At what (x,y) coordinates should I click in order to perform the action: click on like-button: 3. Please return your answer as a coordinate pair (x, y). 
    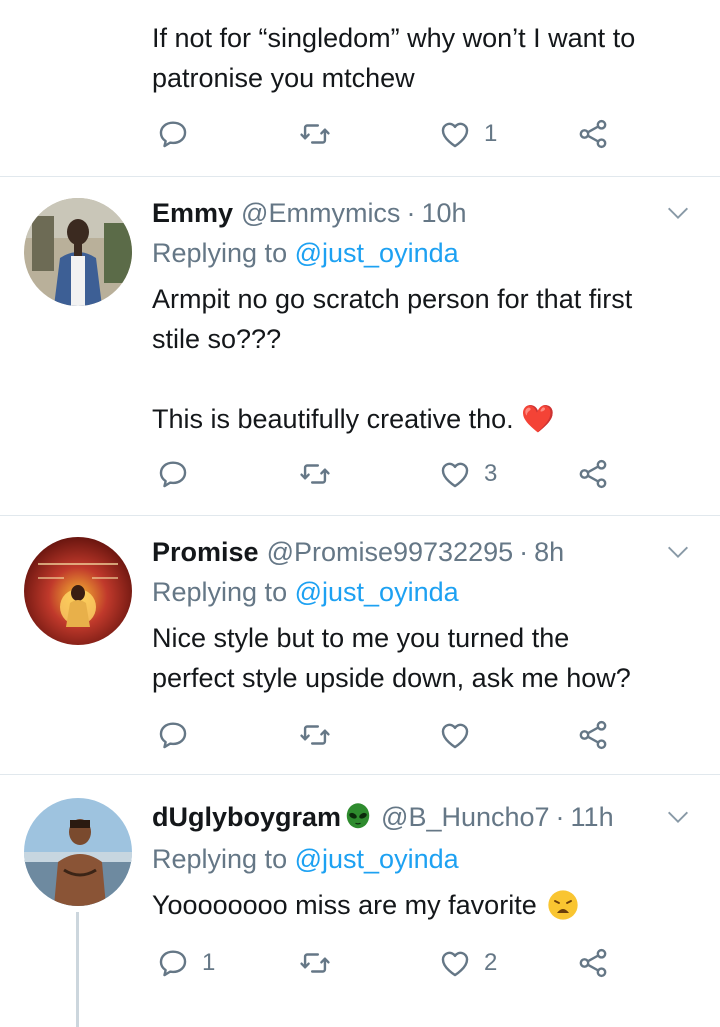
    Looking at the image, I should click on (467, 474).